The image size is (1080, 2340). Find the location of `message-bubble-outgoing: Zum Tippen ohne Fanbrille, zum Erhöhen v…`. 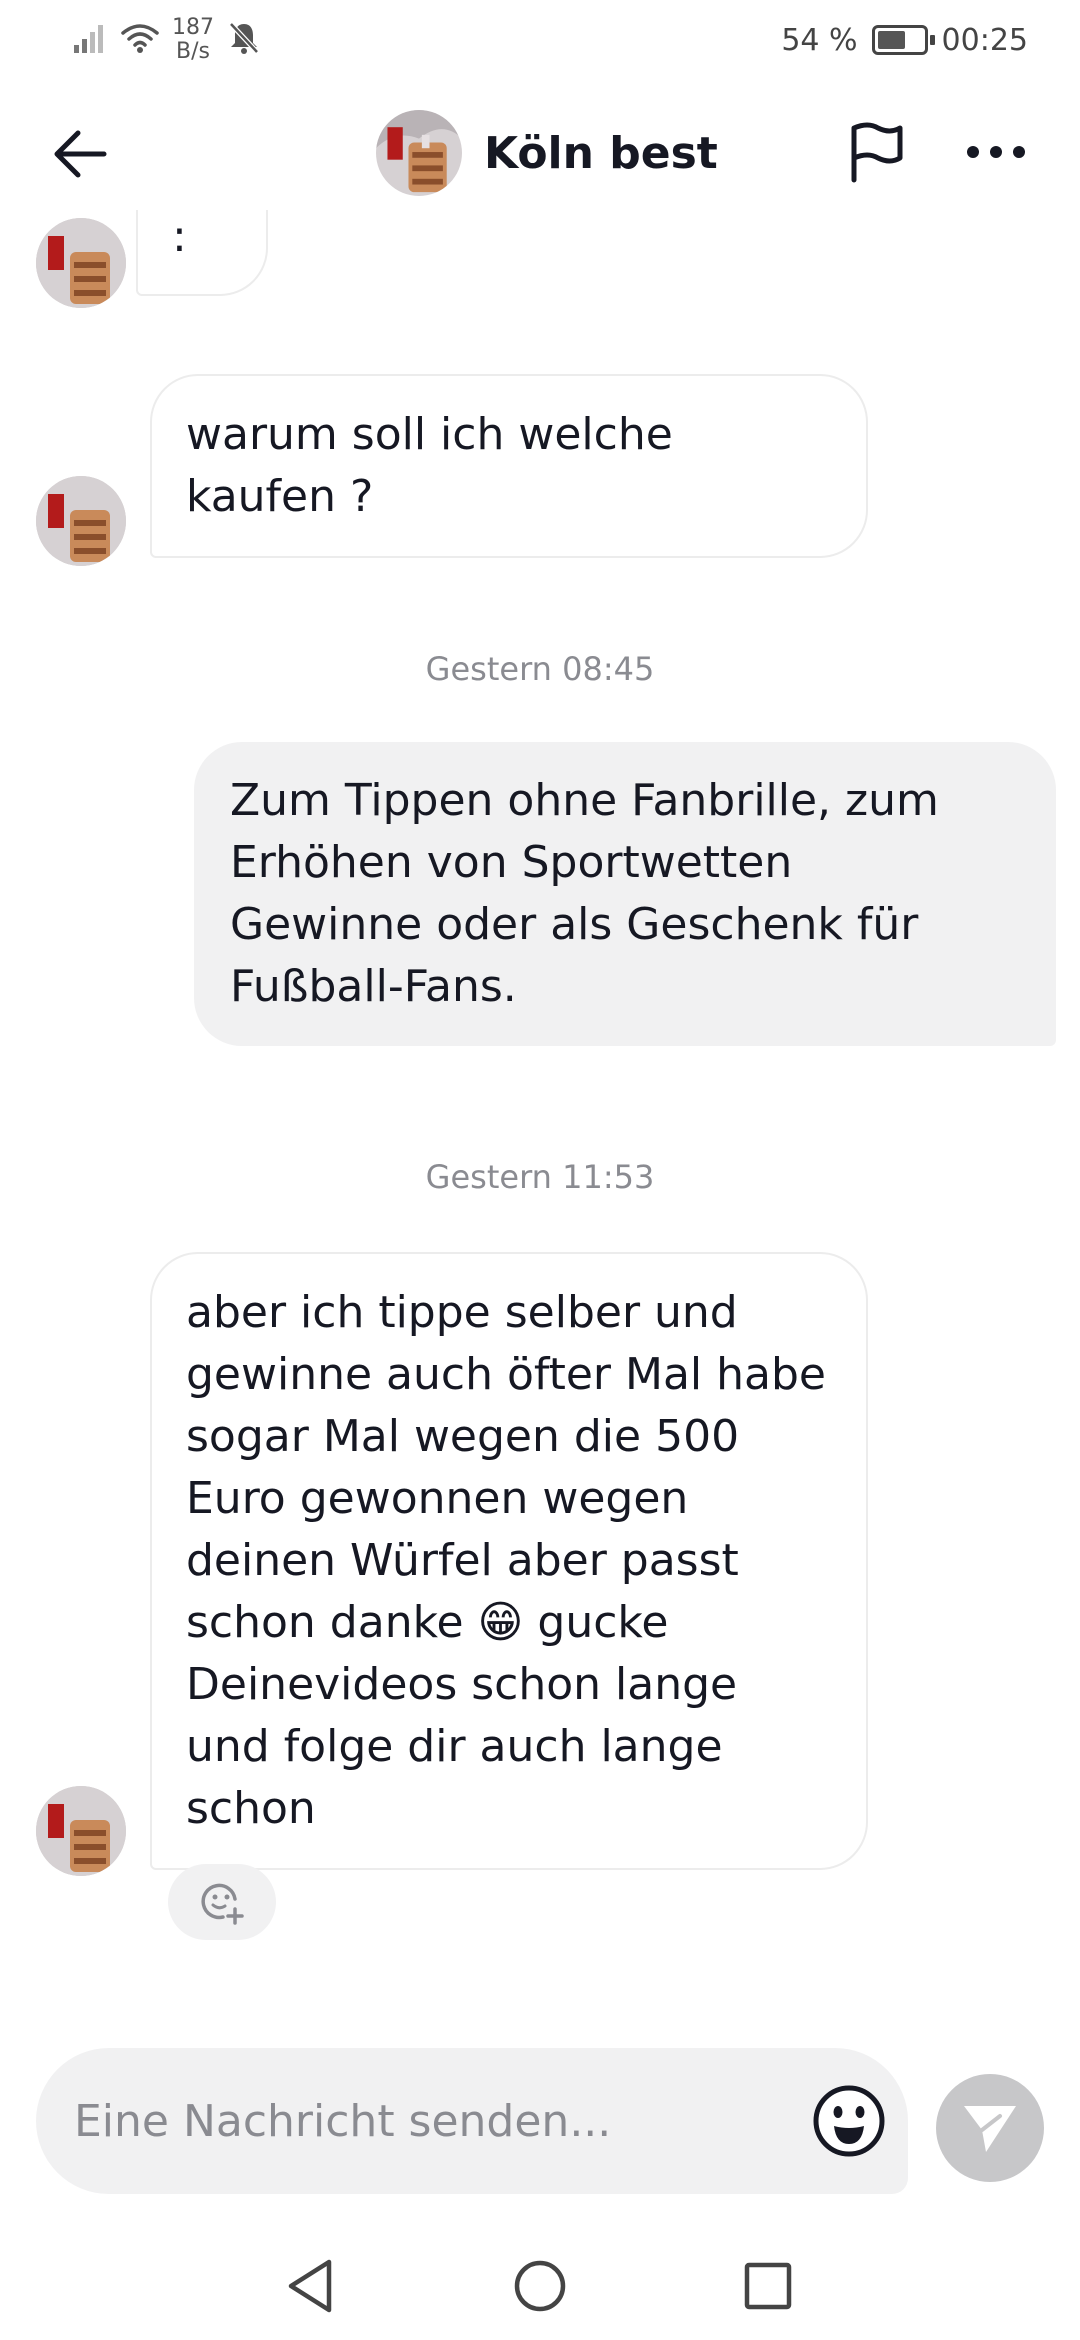

message-bubble-outgoing: Zum Tippen ohne Fanbrille, zum Erhöhen v… is located at coordinates (625, 894).